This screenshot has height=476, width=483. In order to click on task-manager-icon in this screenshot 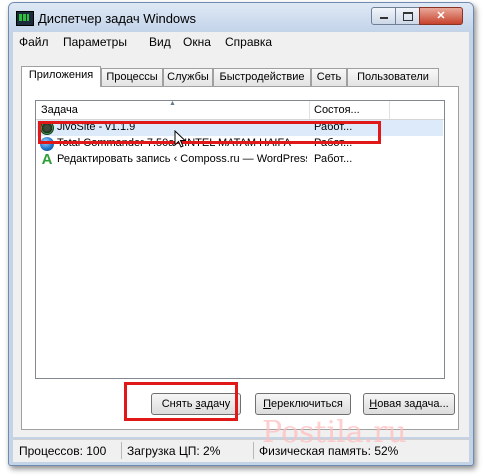, I will do `click(25, 18)`.